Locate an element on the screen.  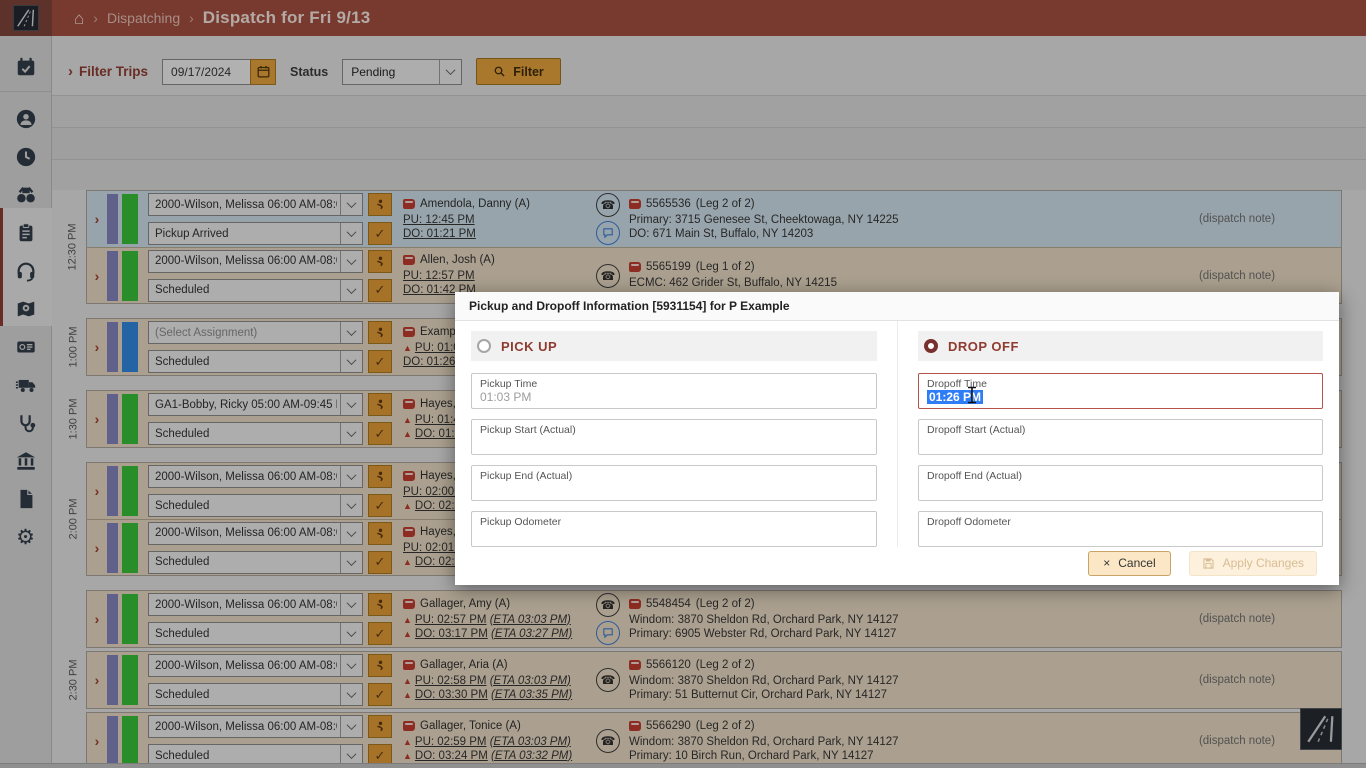
pickup-start-field: Pickup Start (Actual) is located at coordinates (674, 437).